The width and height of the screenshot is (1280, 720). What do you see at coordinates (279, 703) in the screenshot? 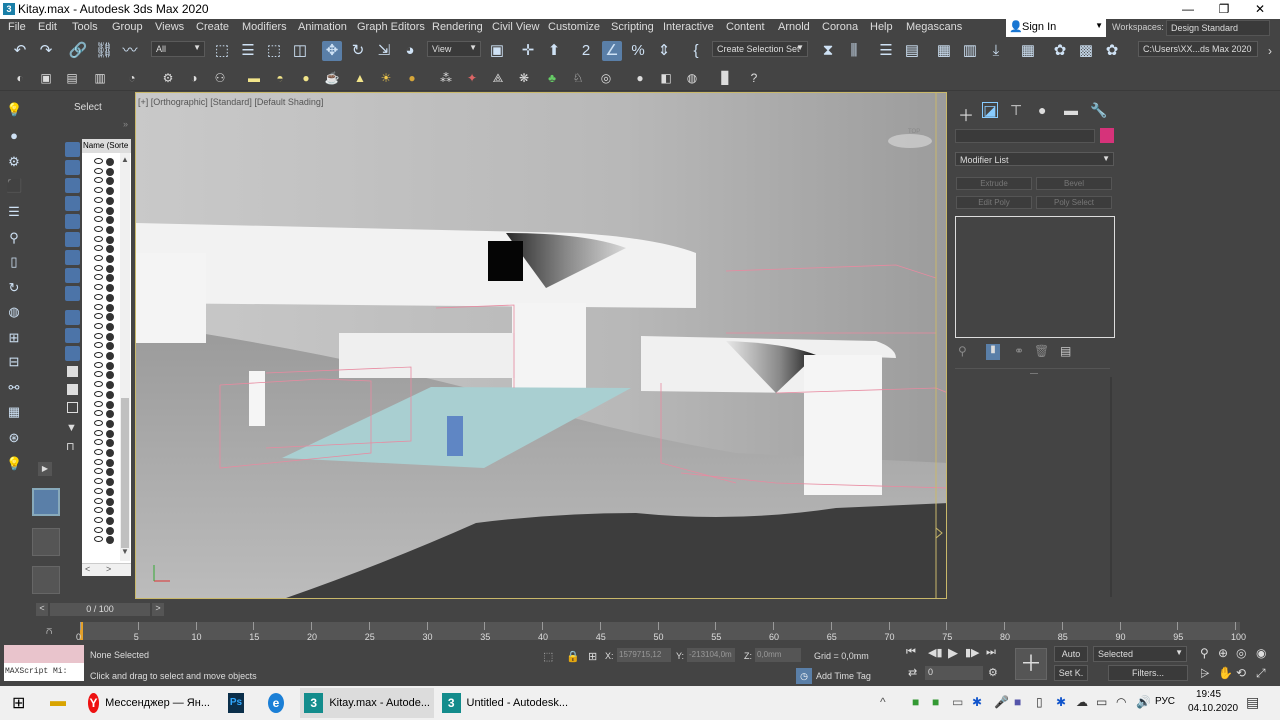
I see `taskbar-edge: e` at bounding box center [279, 703].